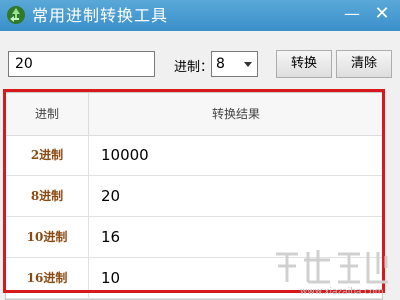 This screenshot has width=400, height=300. Describe the element at coordinates (234, 64) in the screenshot. I see `base-select: 8` at that location.